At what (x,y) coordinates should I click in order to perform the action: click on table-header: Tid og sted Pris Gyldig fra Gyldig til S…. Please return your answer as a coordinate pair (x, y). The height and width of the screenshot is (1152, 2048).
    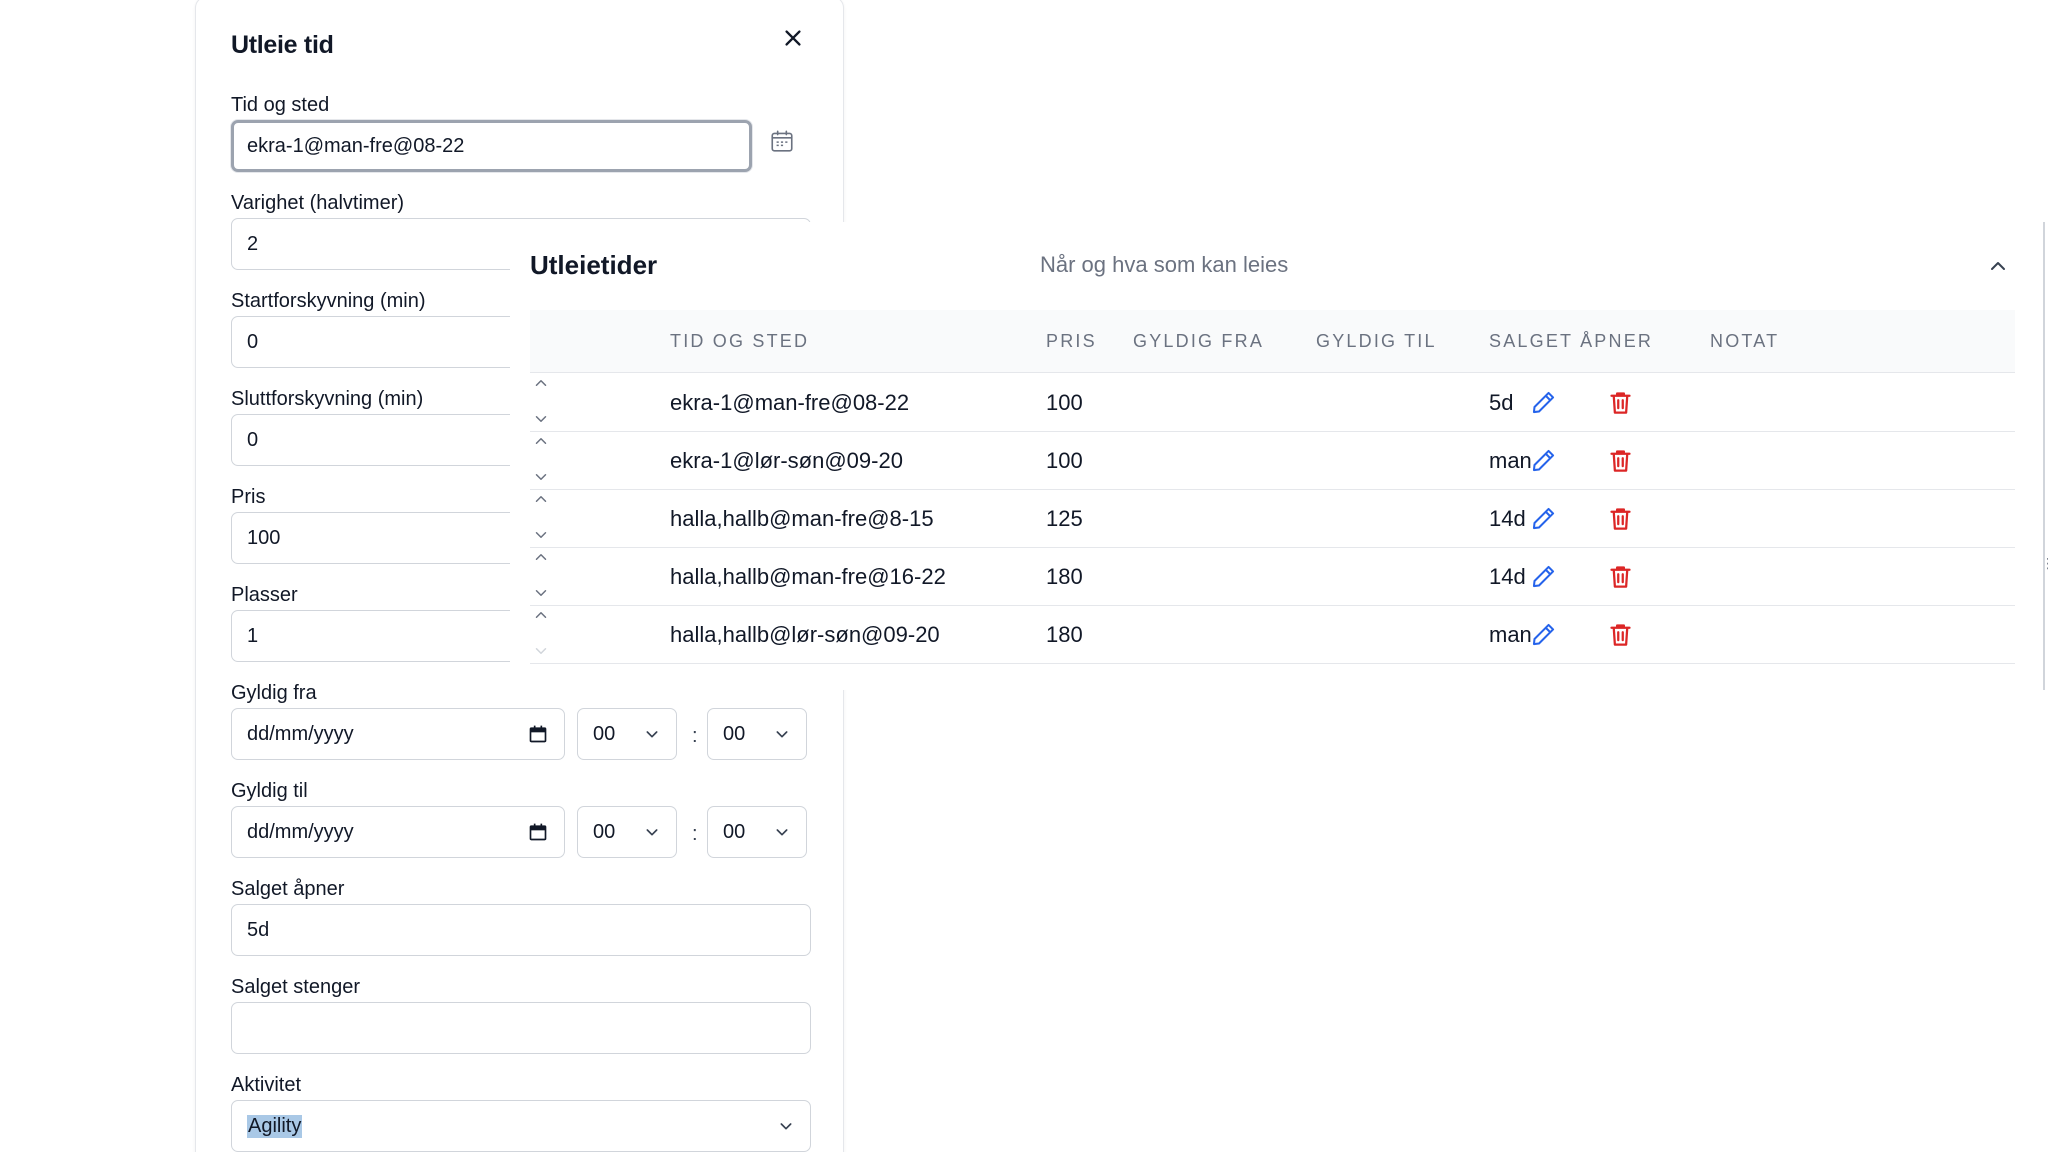
    Looking at the image, I should click on (1272, 341).